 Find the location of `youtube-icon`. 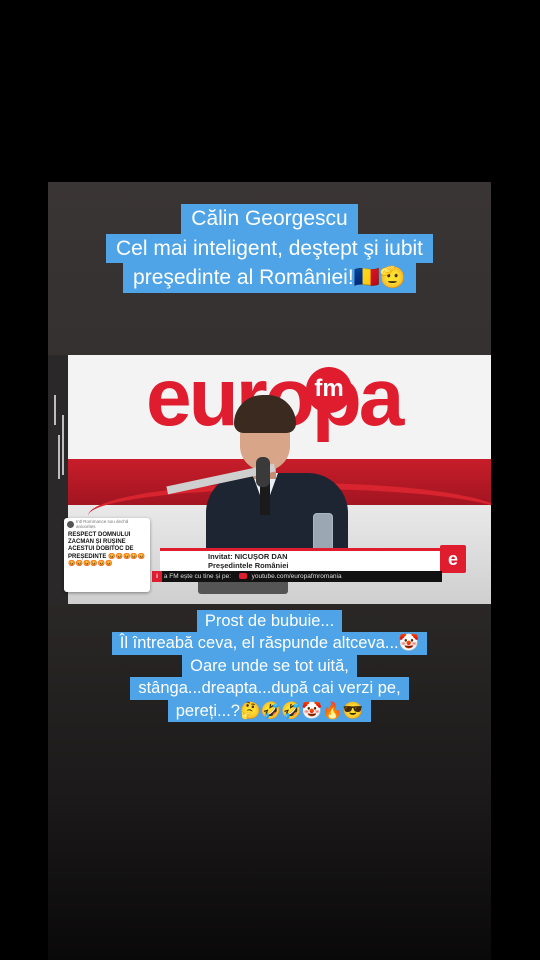

youtube-icon is located at coordinates (242, 576).